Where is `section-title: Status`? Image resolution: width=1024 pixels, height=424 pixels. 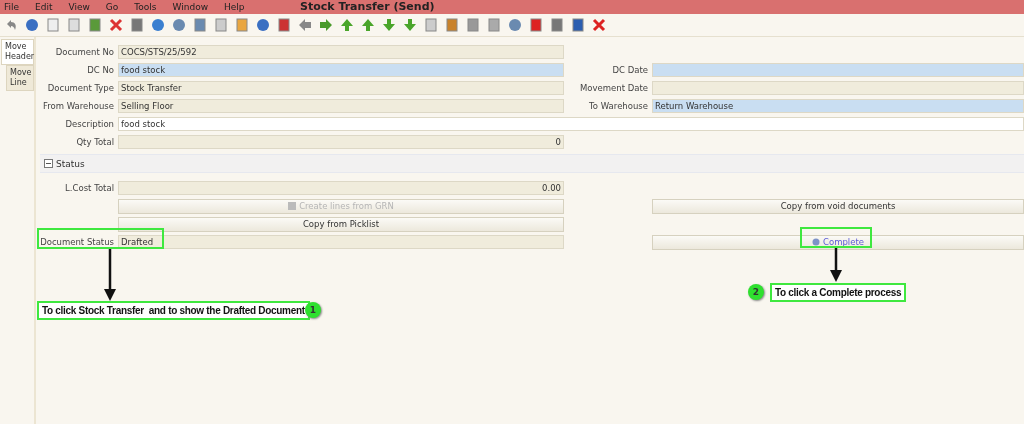 section-title: Status is located at coordinates (70, 163).